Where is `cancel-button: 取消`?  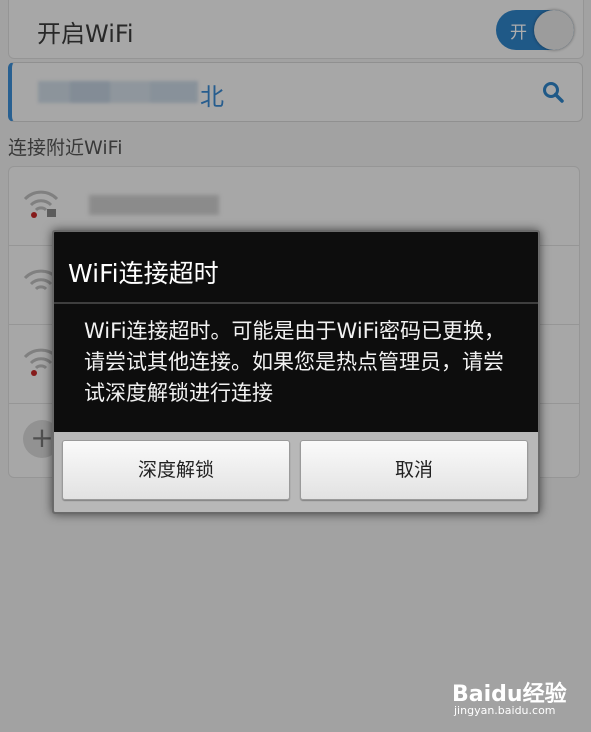 cancel-button: 取消 is located at coordinates (414, 470).